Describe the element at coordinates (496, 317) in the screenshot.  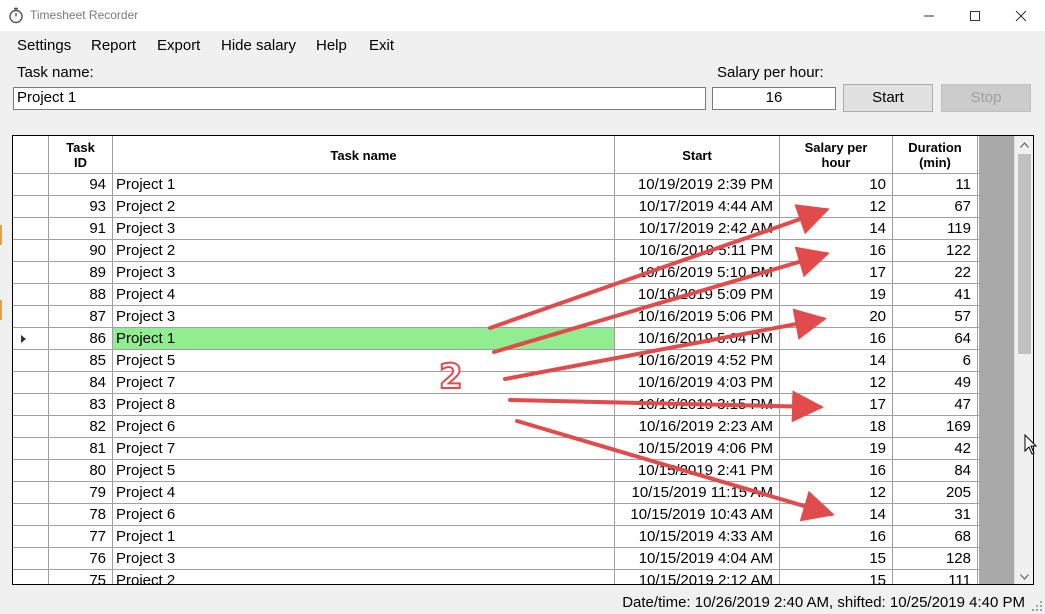
I see `table-row: 87 Project 3 10/16/2019 5:06 PM 20 57` at that location.